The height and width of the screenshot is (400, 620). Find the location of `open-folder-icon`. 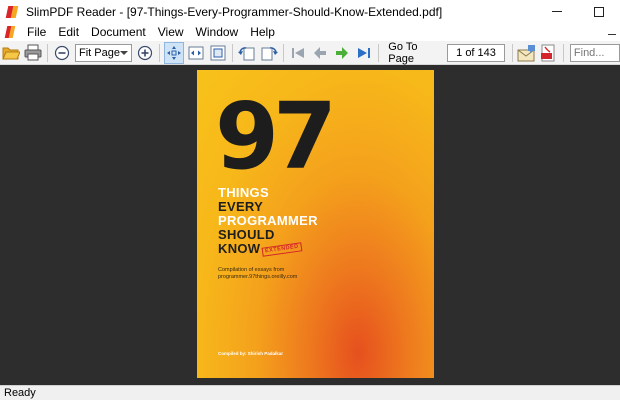

open-folder-icon is located at coordinates (11, 53).